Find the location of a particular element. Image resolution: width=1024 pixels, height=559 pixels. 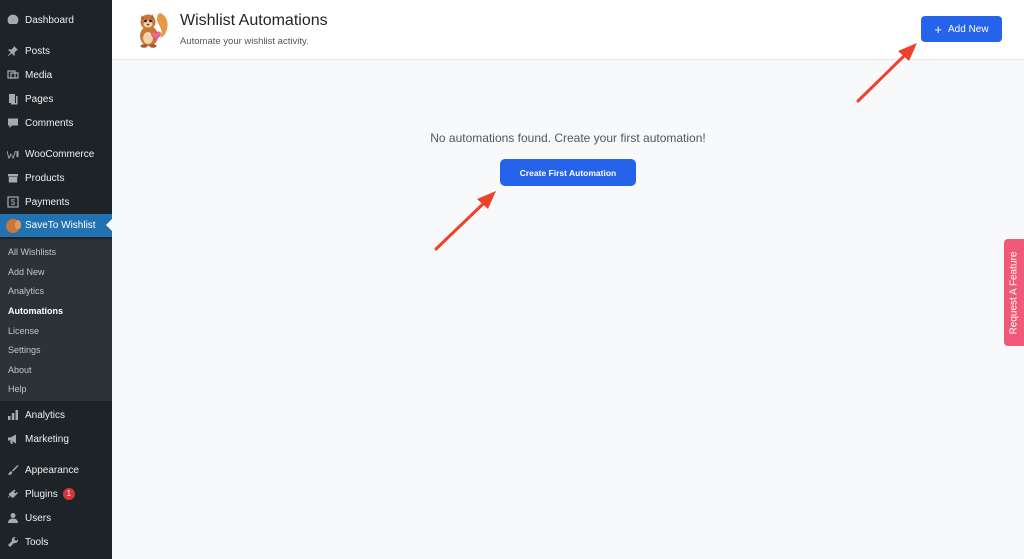

sidebar-item-users: Users is located at coordinates (56, 518).